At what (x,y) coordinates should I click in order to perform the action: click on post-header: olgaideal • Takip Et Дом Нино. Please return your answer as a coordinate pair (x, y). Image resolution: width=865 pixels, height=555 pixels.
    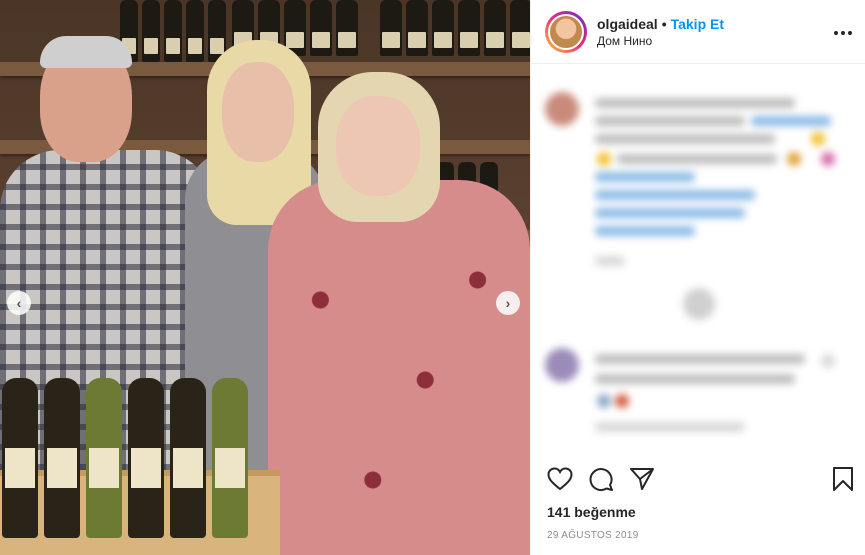
    Looking at the image, I should click on (698, 32).